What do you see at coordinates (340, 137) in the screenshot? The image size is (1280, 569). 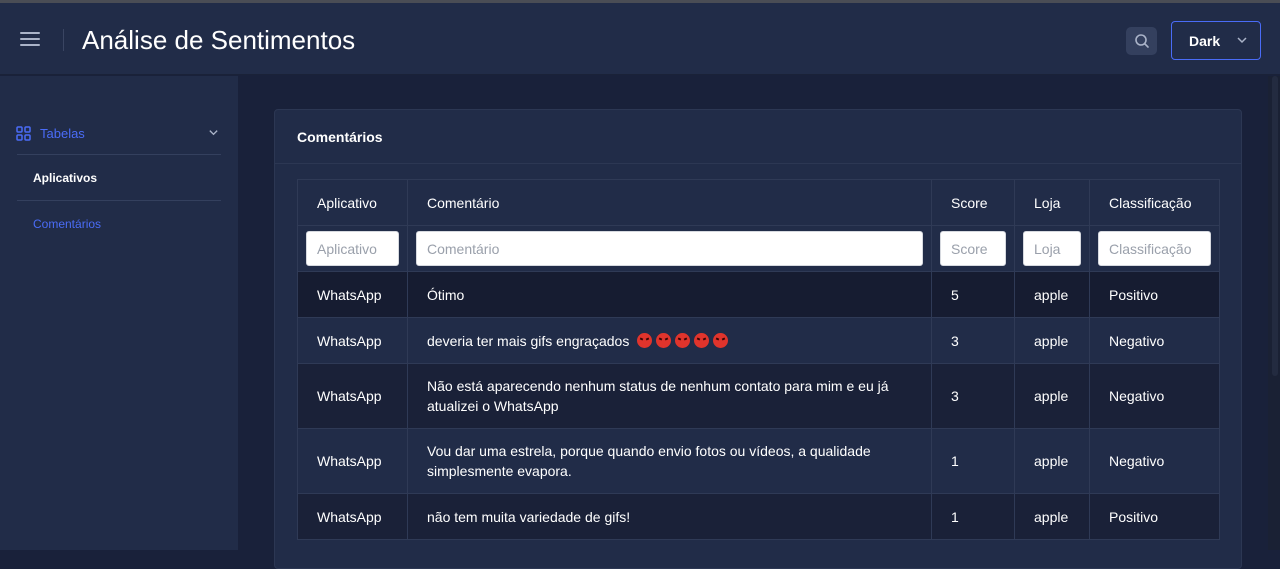 I see `card-title: Comentários` at bounding box center [340, 137].